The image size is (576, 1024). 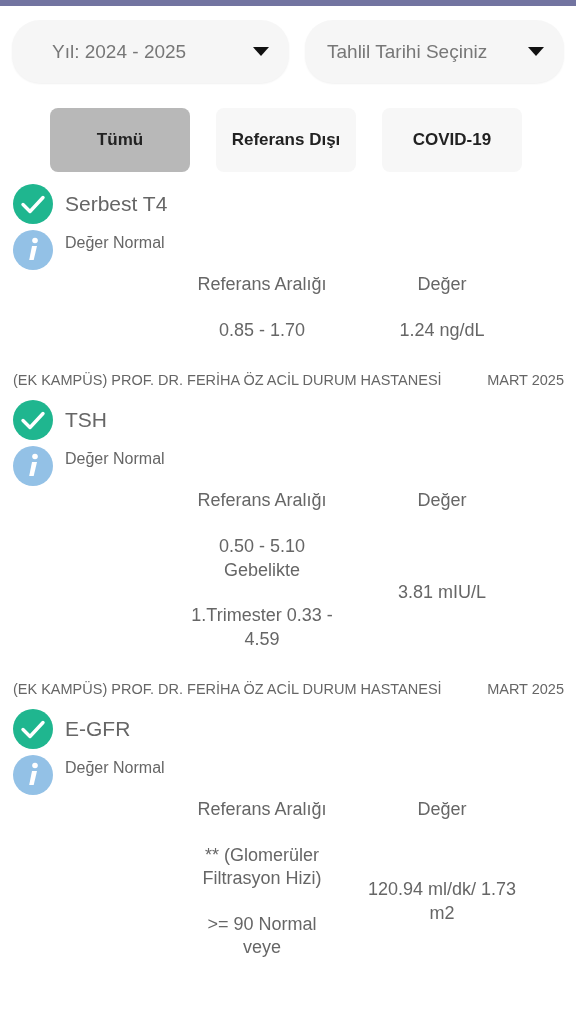 I want to click on reference-range: 0.50 - 5.10 Gebelikte, so click(x=262, y=558).